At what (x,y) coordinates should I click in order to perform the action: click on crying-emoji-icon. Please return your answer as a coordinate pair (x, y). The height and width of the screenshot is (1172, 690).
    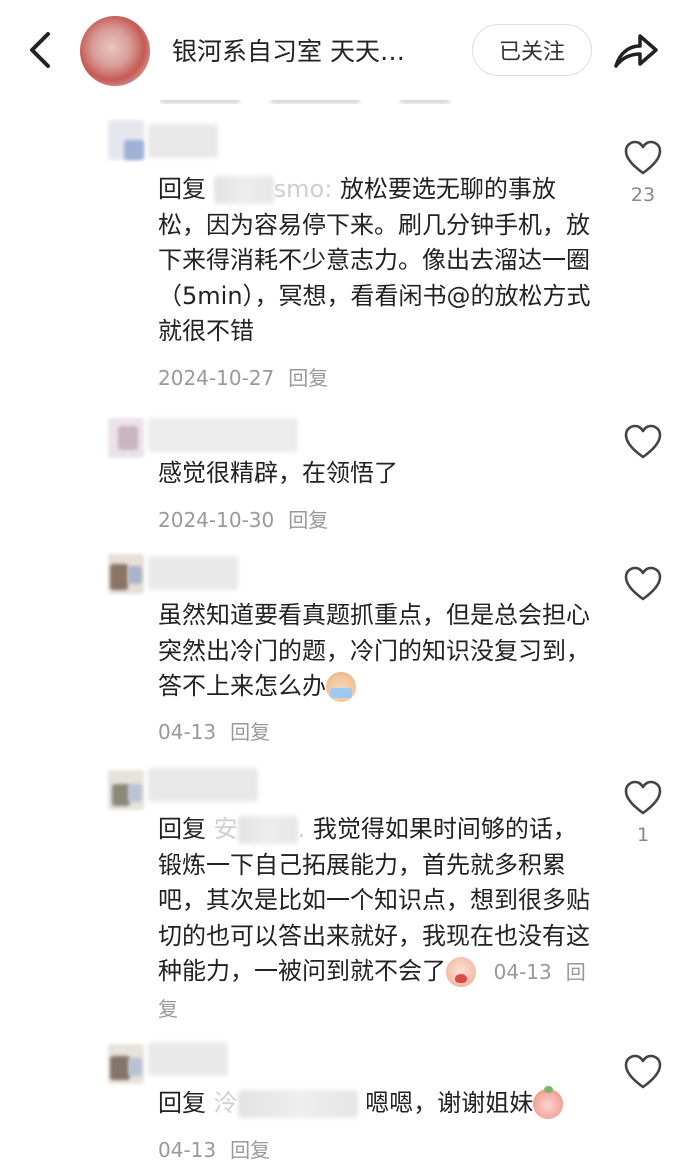
    Looking at the image, I should click on (461, 972).